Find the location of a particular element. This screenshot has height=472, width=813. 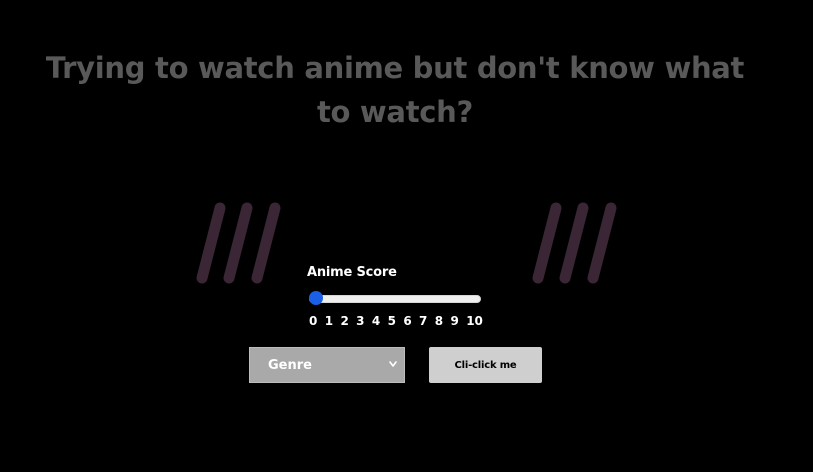

score-tick-label: 1 is located at coordinates (329, 321).